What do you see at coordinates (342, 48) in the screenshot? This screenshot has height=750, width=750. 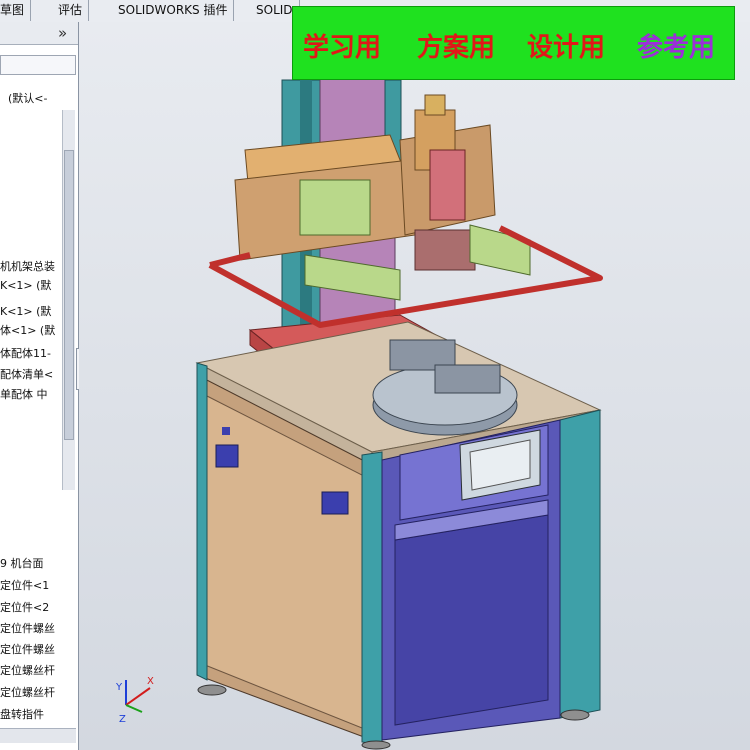 I see `banner-text-study: 学习用` at bounding box center [342, 48].